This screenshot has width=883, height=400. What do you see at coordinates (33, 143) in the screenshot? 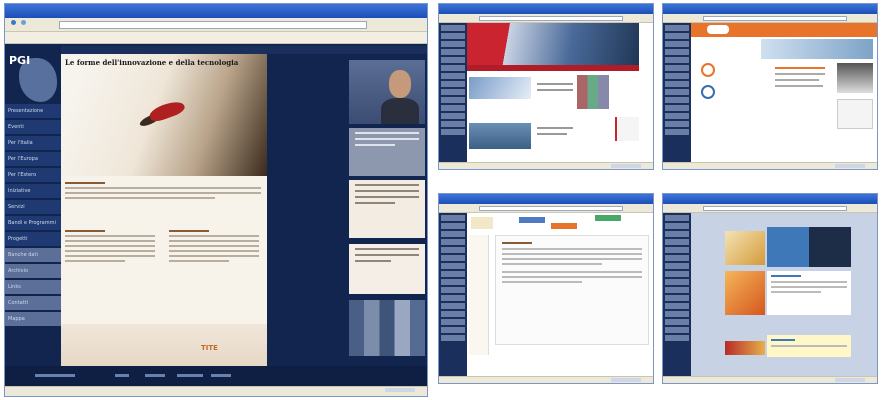
I see `nav-item: Per l'Italia` at bounding box center [33, 143].